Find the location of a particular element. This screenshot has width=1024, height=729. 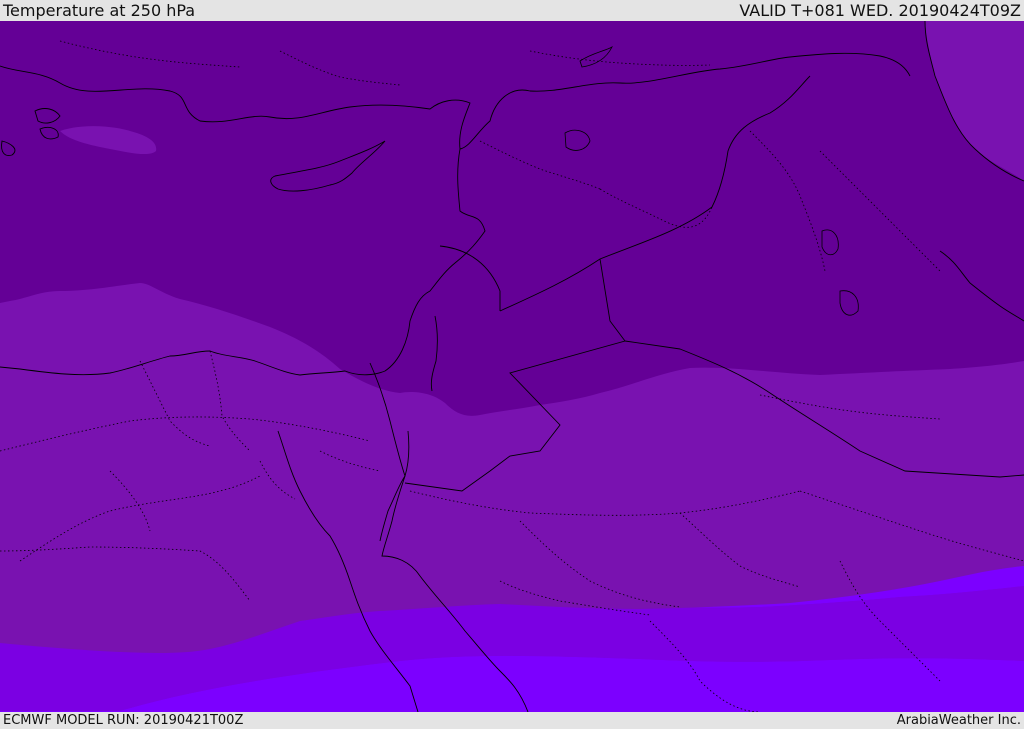

credit: ArabiaWeather Inc. is located at coordinates (958, 720).